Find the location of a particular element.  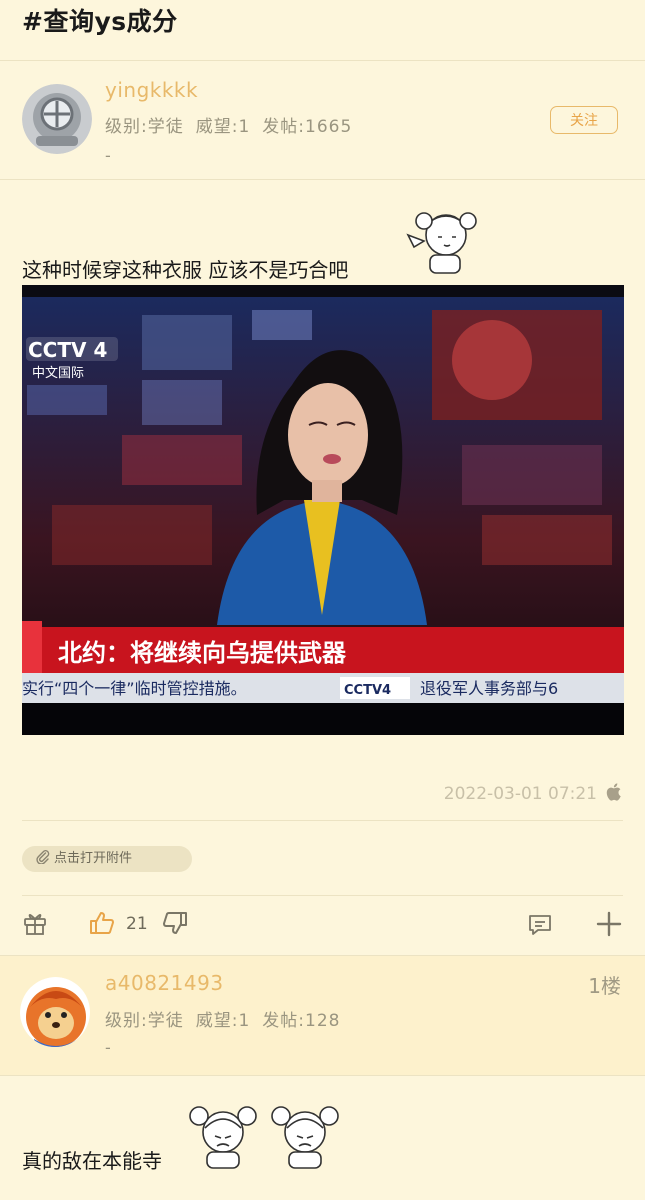

reply-username: a40821493 is located at coordinates (164, 983).